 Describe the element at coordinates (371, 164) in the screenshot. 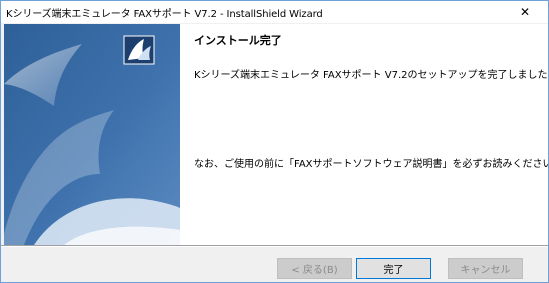

I see `manual-notice-message: なお、ご使用の前に「FAXサポートソフトウェア説明書」を必ずお読みください。` at that location.